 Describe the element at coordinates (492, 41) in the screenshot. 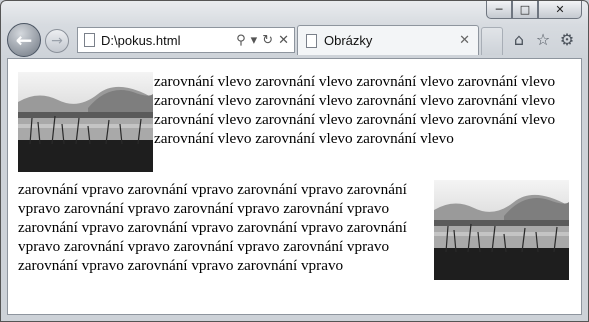

I see `new-tab-button` at that location.